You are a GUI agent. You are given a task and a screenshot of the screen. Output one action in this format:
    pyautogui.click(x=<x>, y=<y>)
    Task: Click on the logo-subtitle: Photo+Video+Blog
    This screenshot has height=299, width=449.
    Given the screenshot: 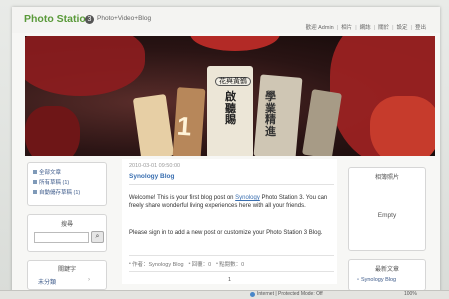 What is the action you would take?
    pyautogui.click(x=124, y=18)
    